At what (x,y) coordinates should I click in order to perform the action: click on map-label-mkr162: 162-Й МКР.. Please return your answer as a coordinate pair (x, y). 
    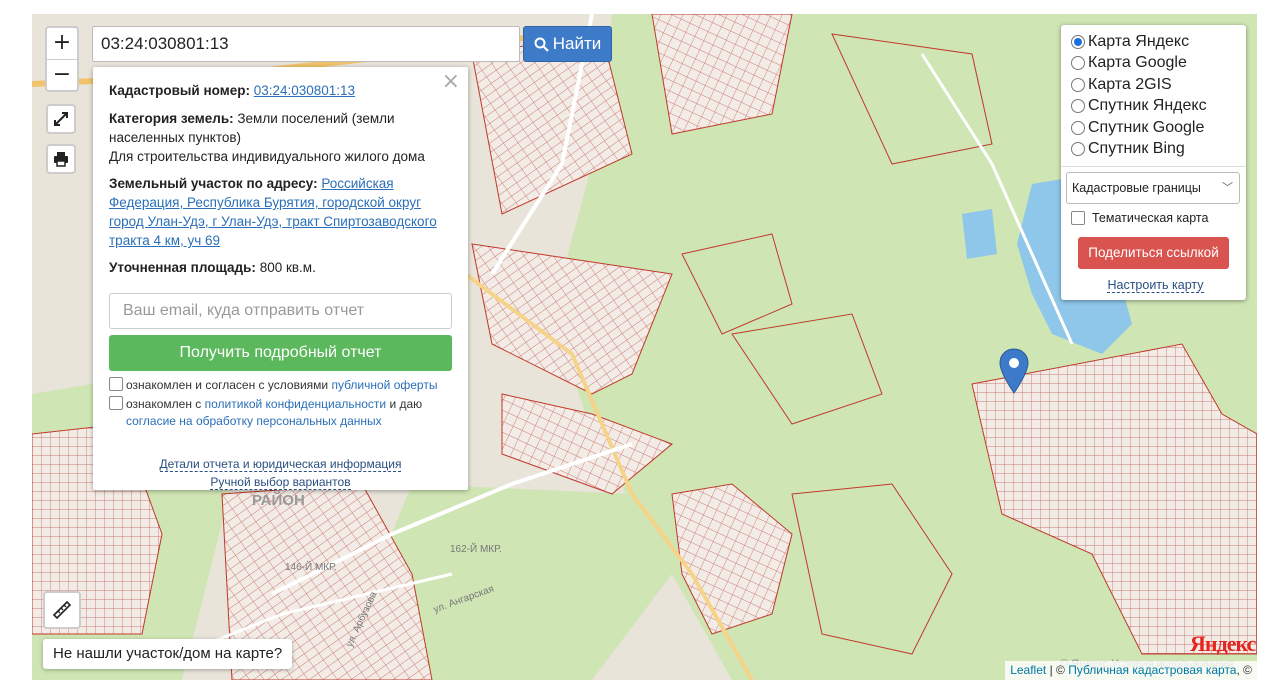
    Looking at the image, I should click on (476, 549).